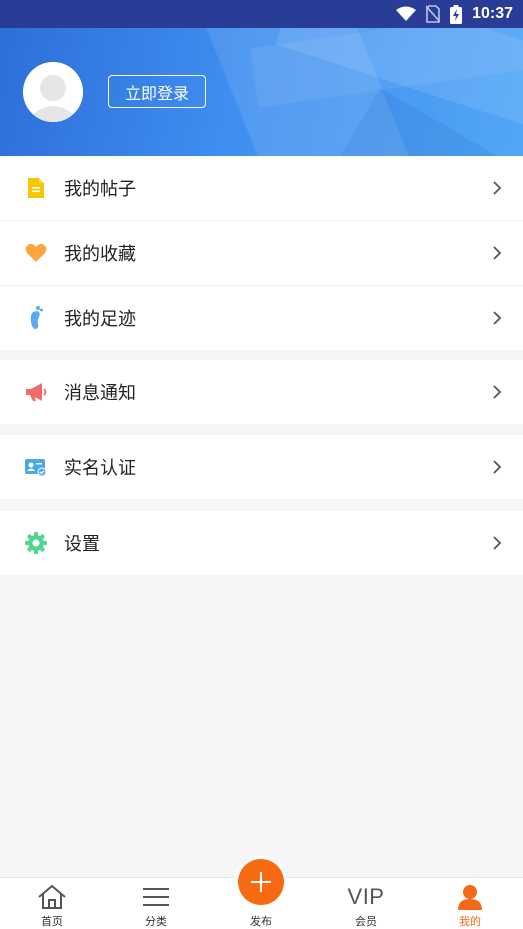  I want to click on menu-item-label: 实名认证, so click(100, 468).